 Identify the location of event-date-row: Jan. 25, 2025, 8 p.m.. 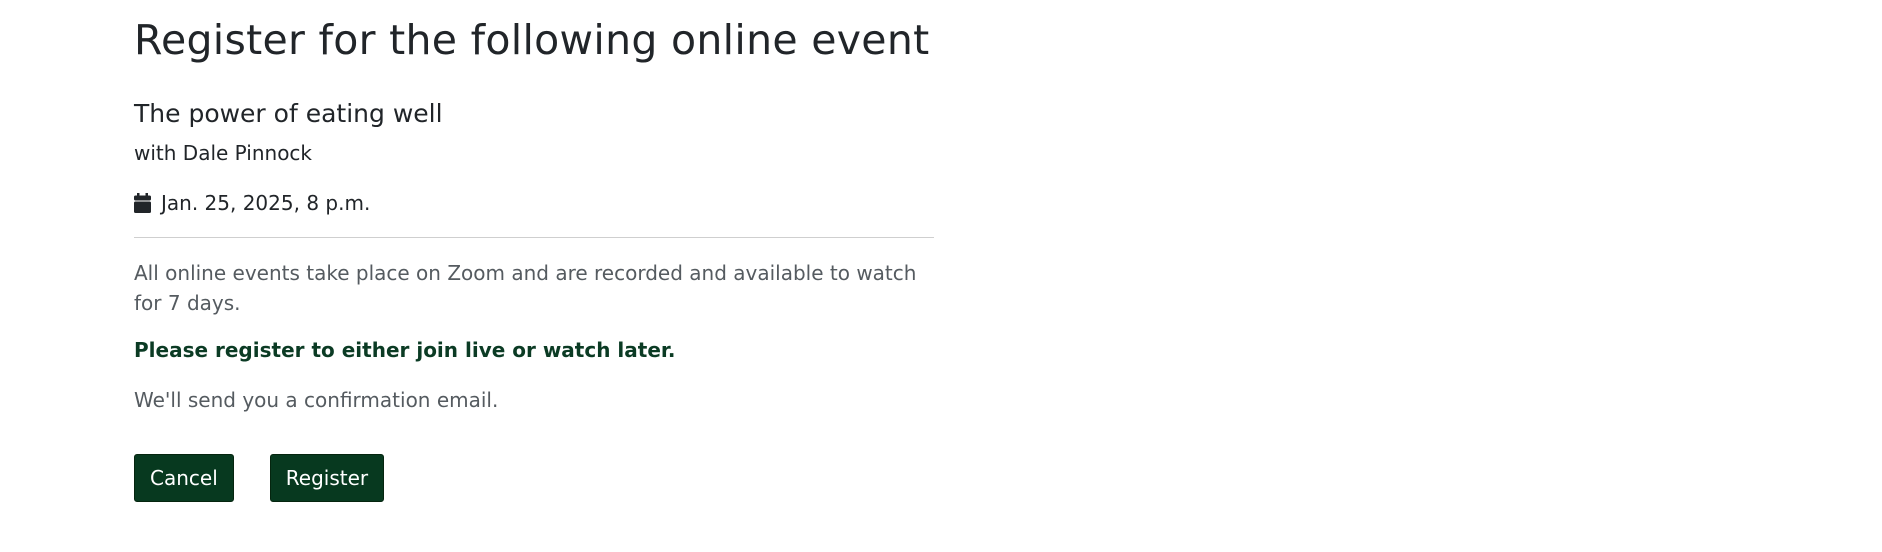
(534, 203).